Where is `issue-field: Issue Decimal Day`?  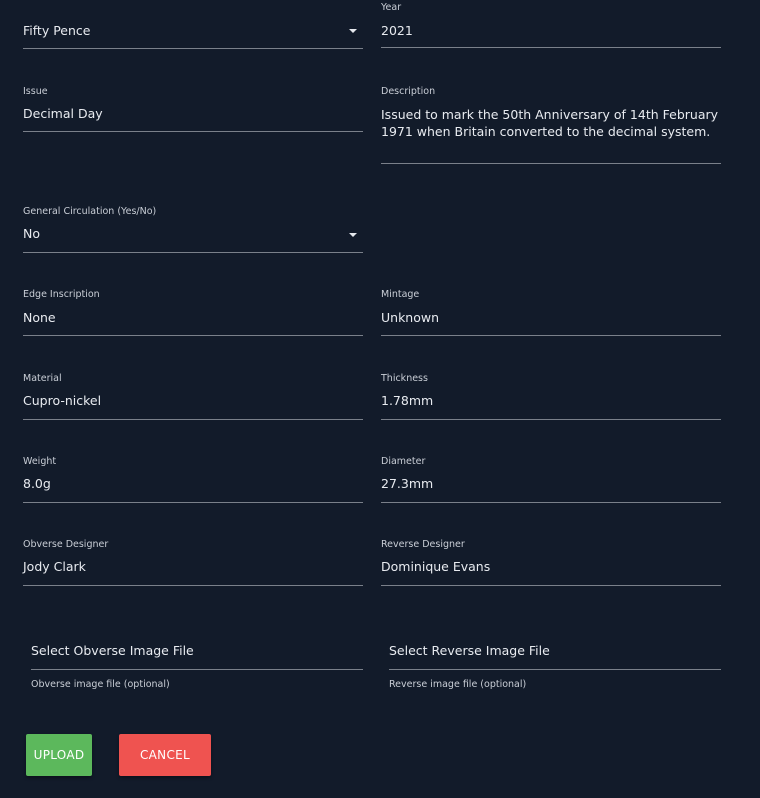 issue-field: Issue Decimal Day is located at coordinates (193, 109).